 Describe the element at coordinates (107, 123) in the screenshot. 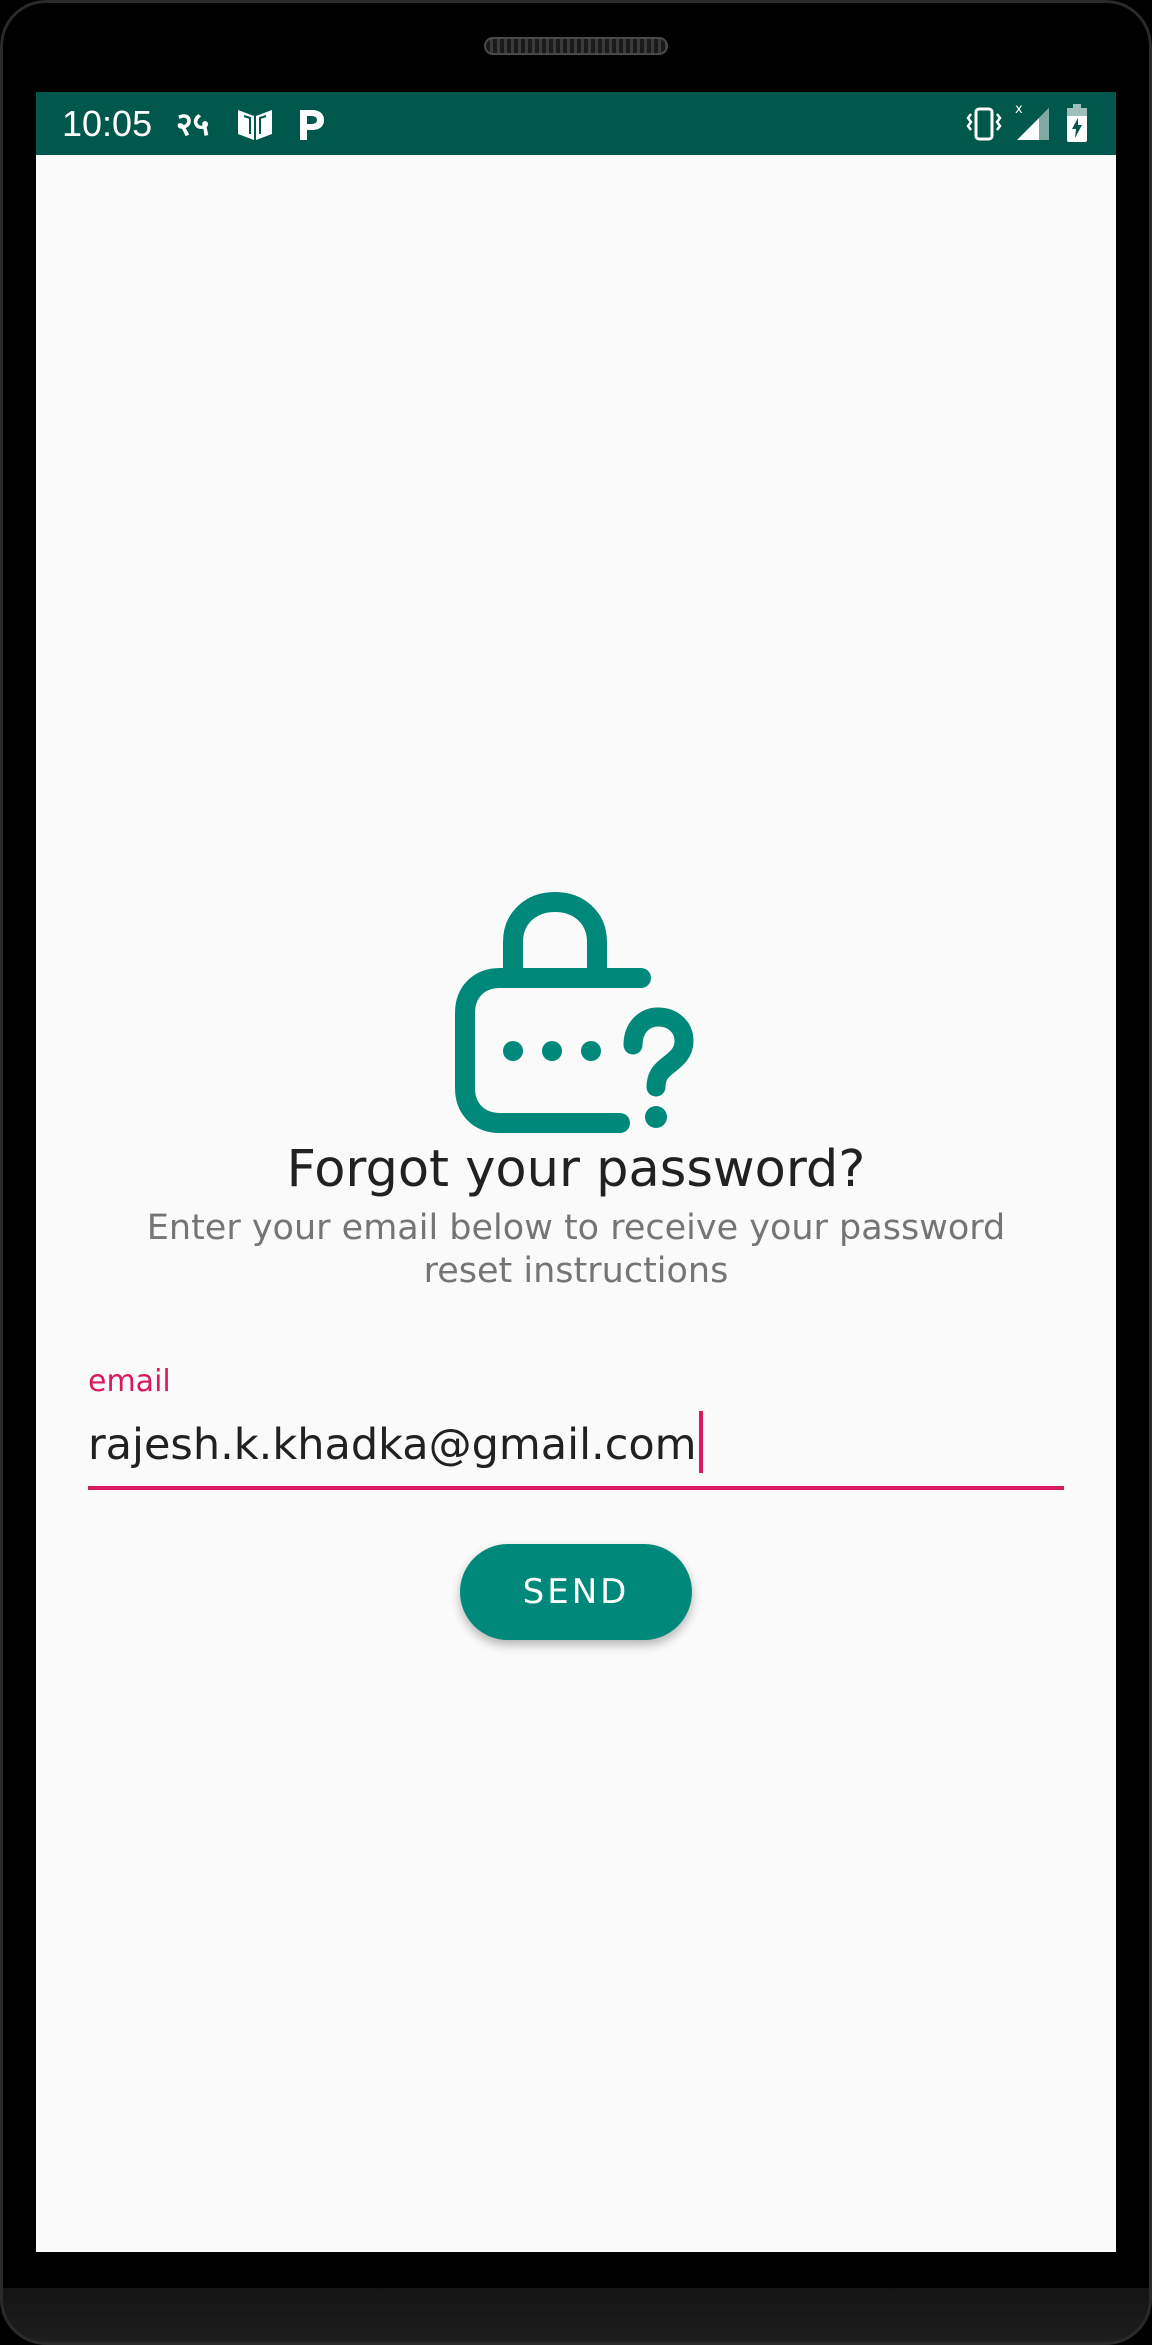

I see `status-time: 10:05` at that location.